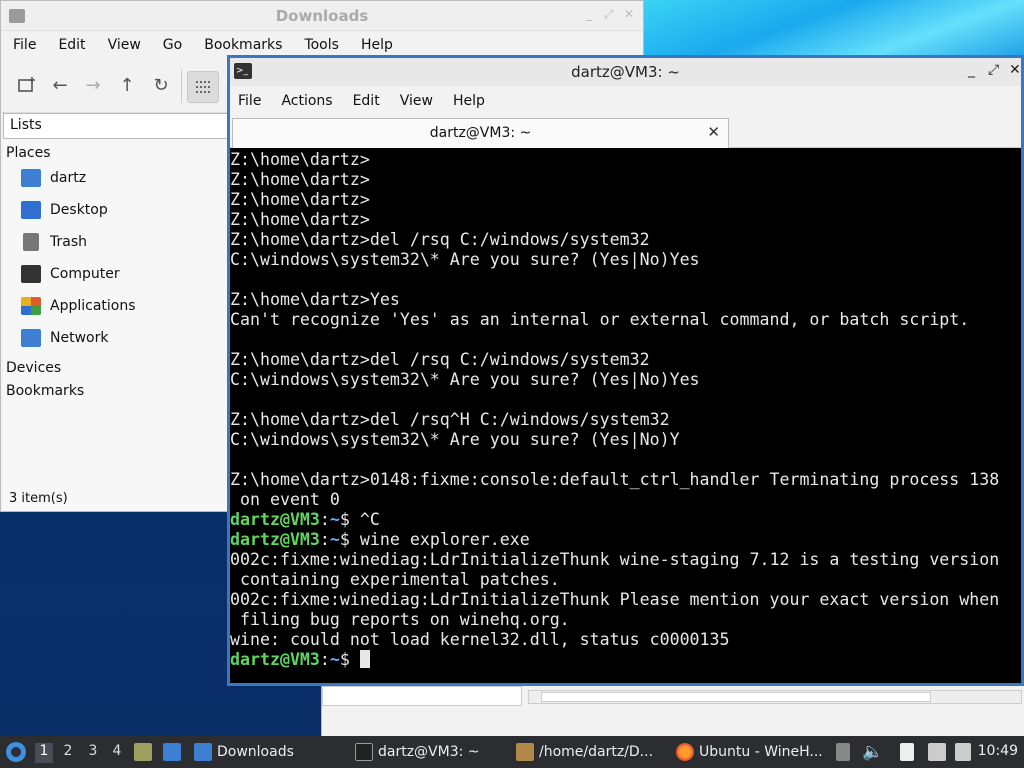 The height and width of the screenshot is (768, 1024). What do you see at coordinates (145, 752) in the screenshot?
I see `quicklaunch-files` at bounding box center [145, 752].